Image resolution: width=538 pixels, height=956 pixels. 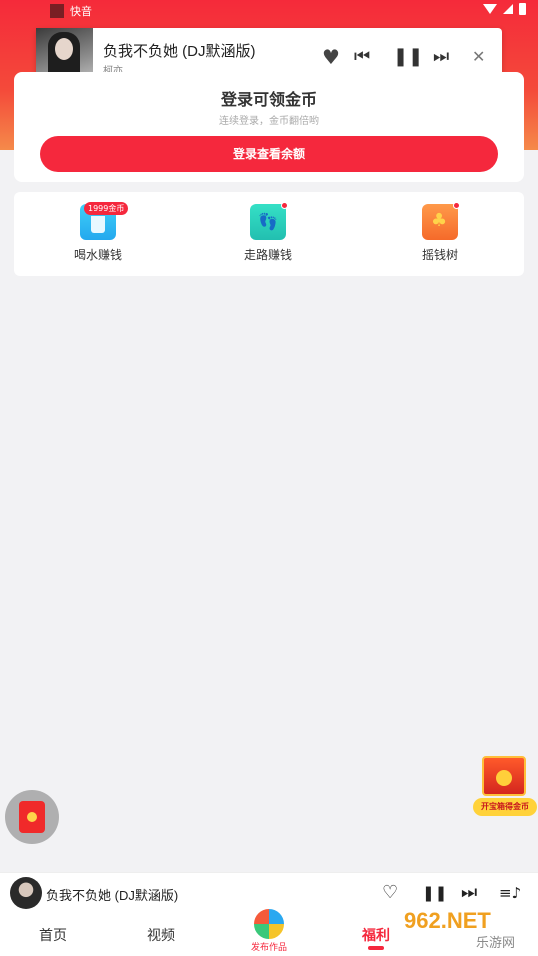 What do you see at coordinates (439, 255) in the screenshot?
I see `earn-label-tree: 摇钱树` at bounding box center [439, 255].